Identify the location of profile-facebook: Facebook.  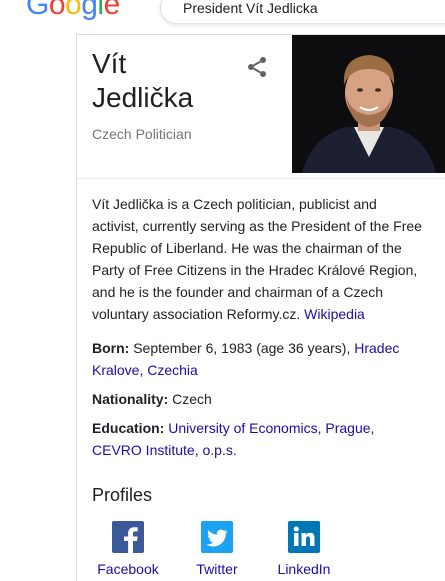
(128, 549).